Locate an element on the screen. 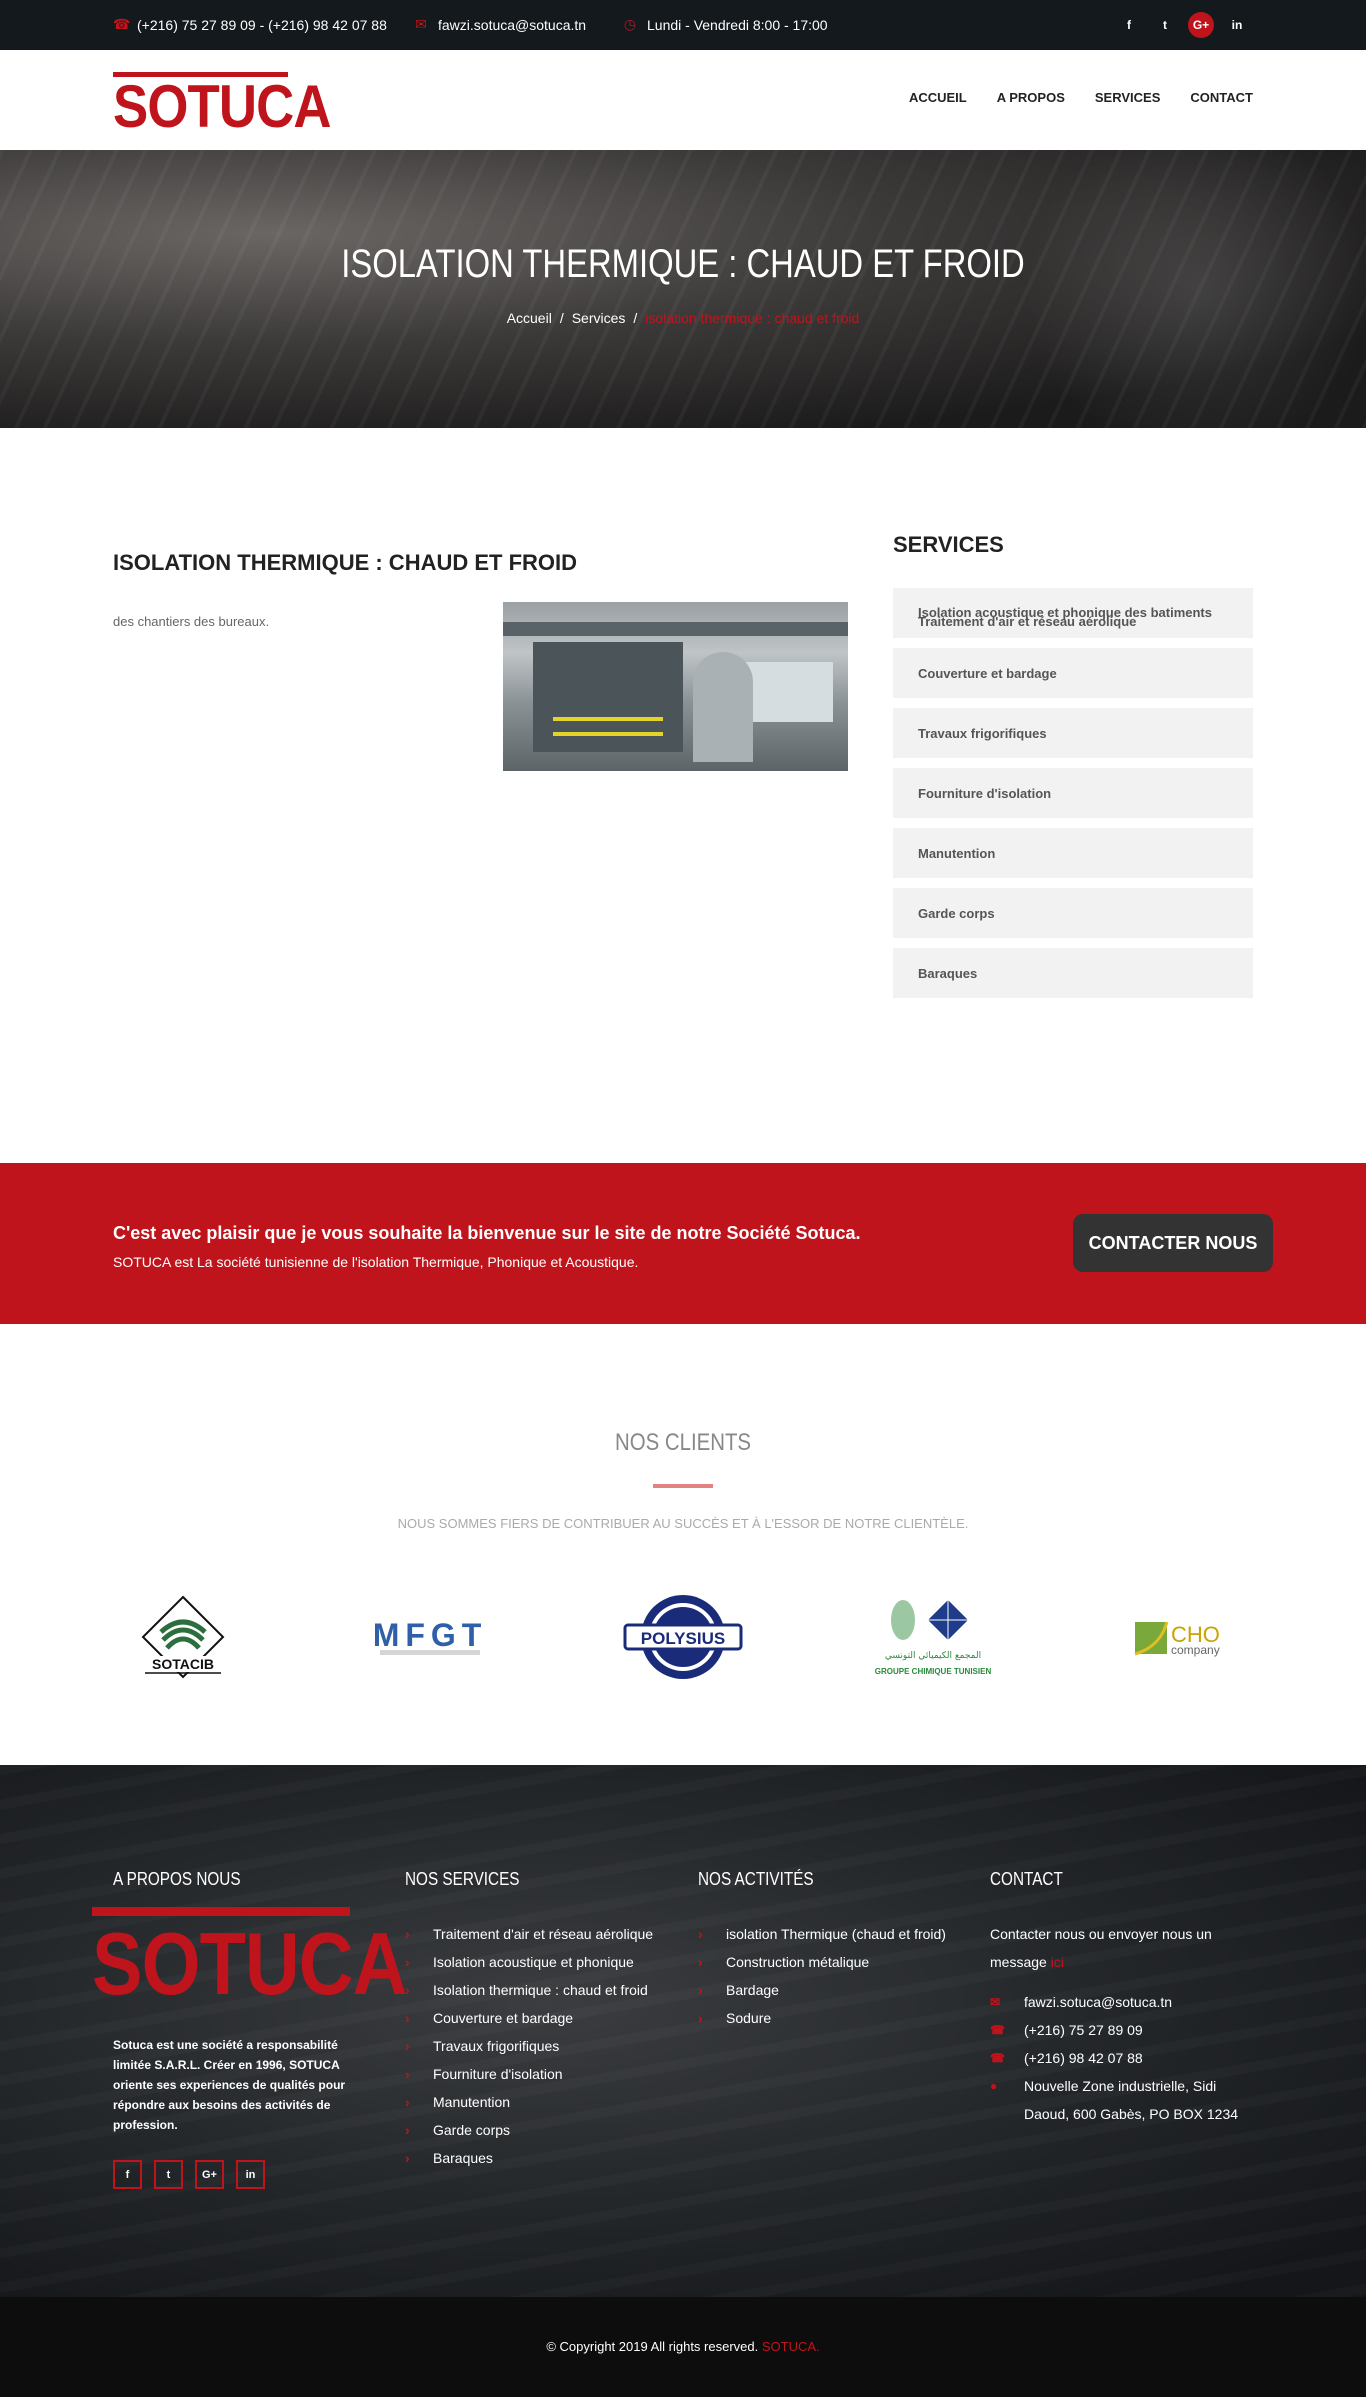 This screenshot has width=1366, height=2397. footer-service-item: › Fourniture d'isolation is located at coordinates (529, 2074).